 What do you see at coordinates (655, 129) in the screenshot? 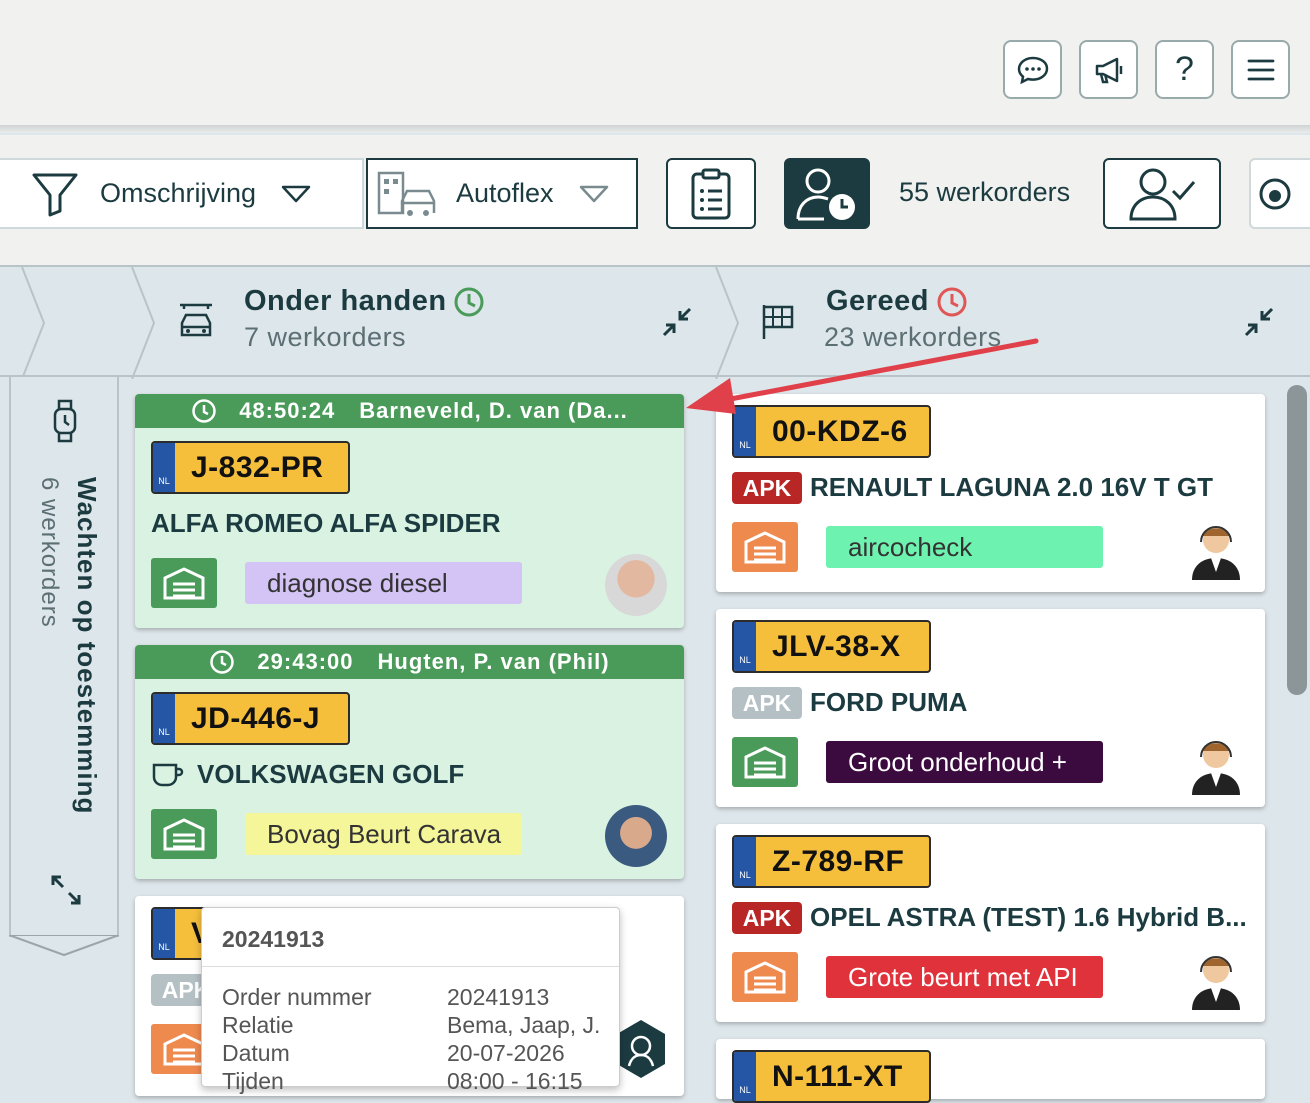
I see `top-bar-shadow` at bounding box center [655, 129].